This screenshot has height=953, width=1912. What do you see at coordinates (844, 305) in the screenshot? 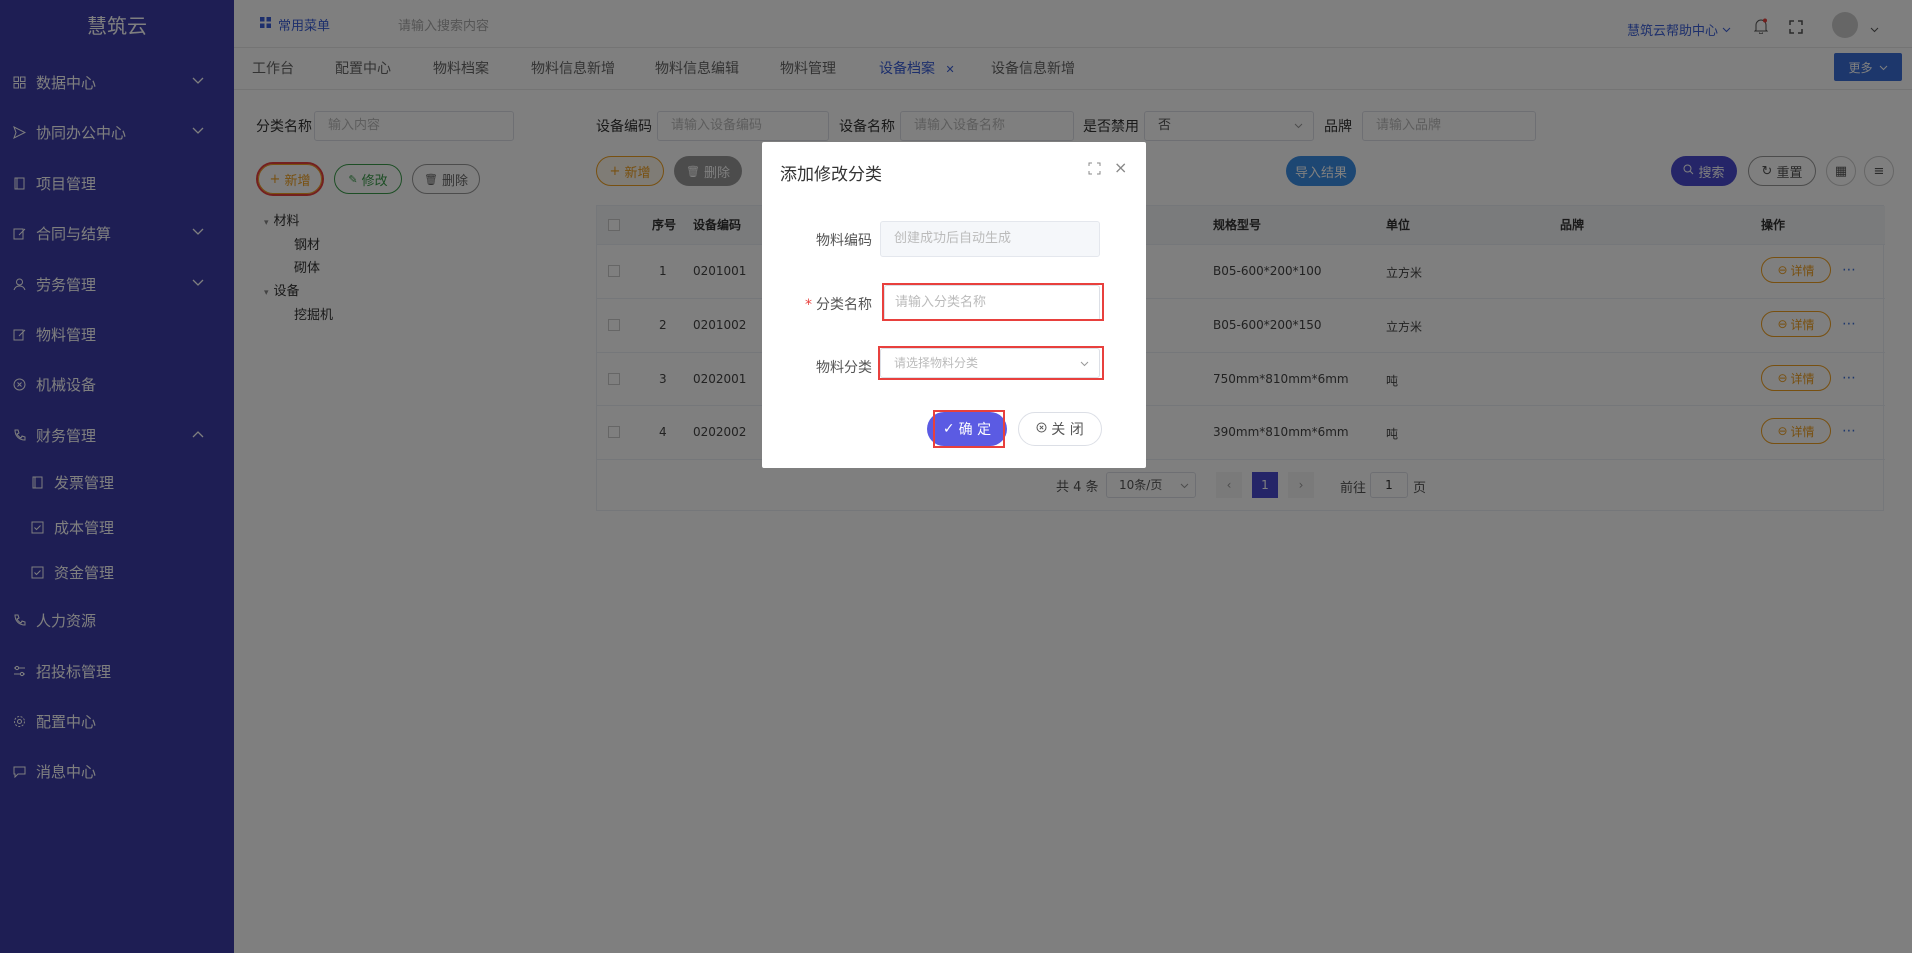
I see `label-text: 分类名称` at bounding box center [844, 305].